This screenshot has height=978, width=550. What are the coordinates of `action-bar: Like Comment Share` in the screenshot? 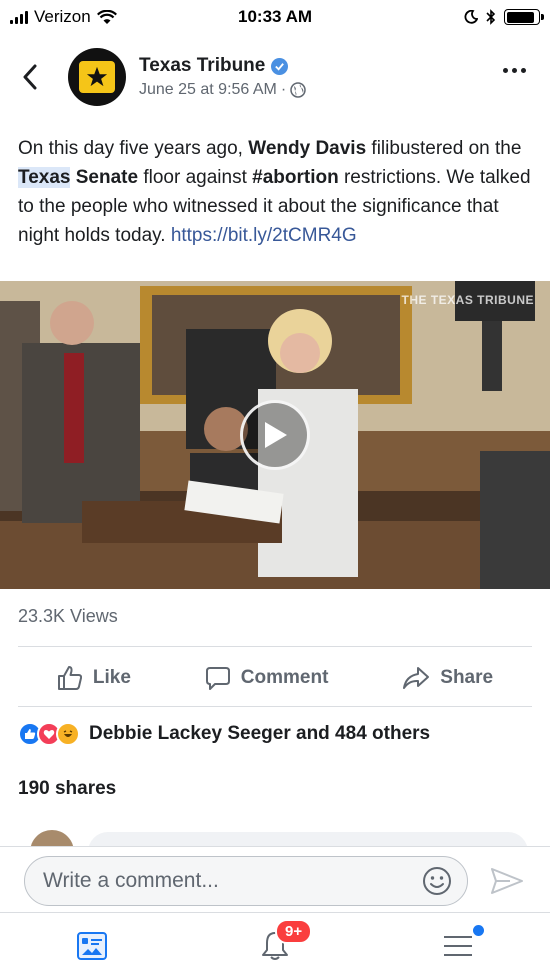 It's located at (275, 678).